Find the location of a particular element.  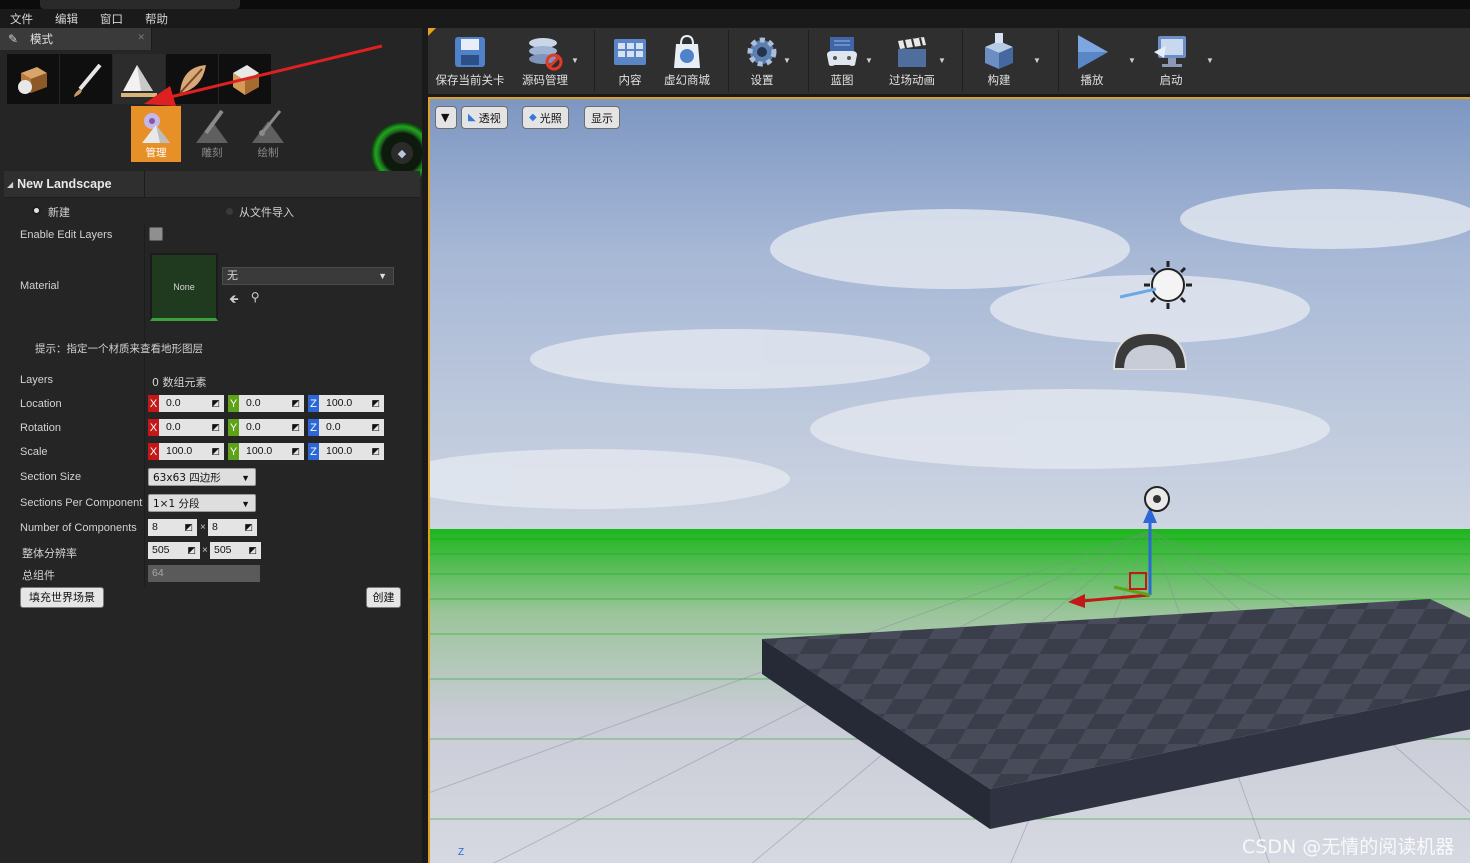

collapse-caret-icon: ◢ is located at coordinates (10, 184).